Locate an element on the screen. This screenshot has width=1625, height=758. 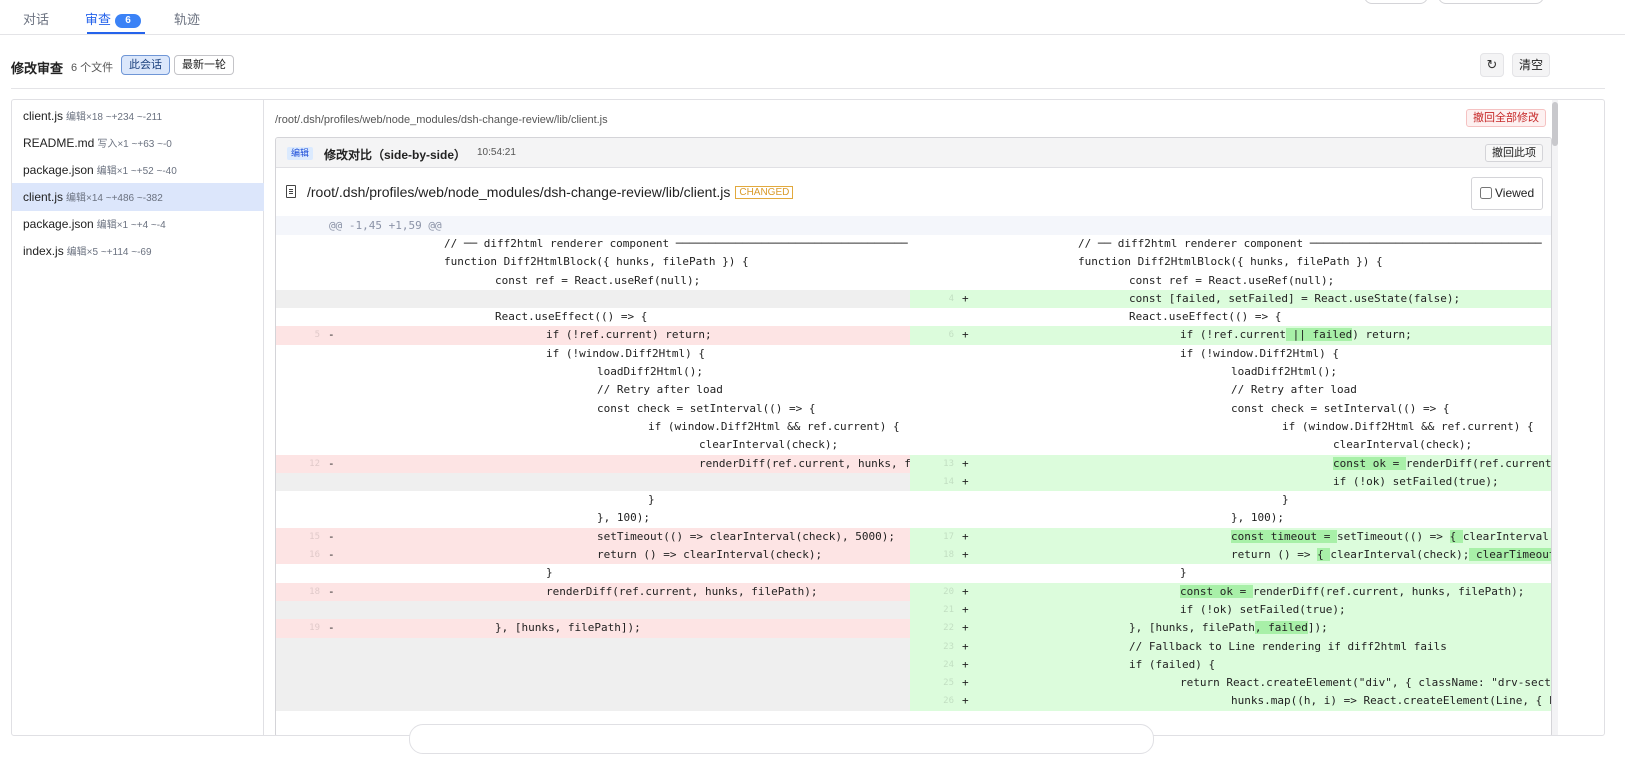
line-number: 4 is located at coordinates (951, 298).